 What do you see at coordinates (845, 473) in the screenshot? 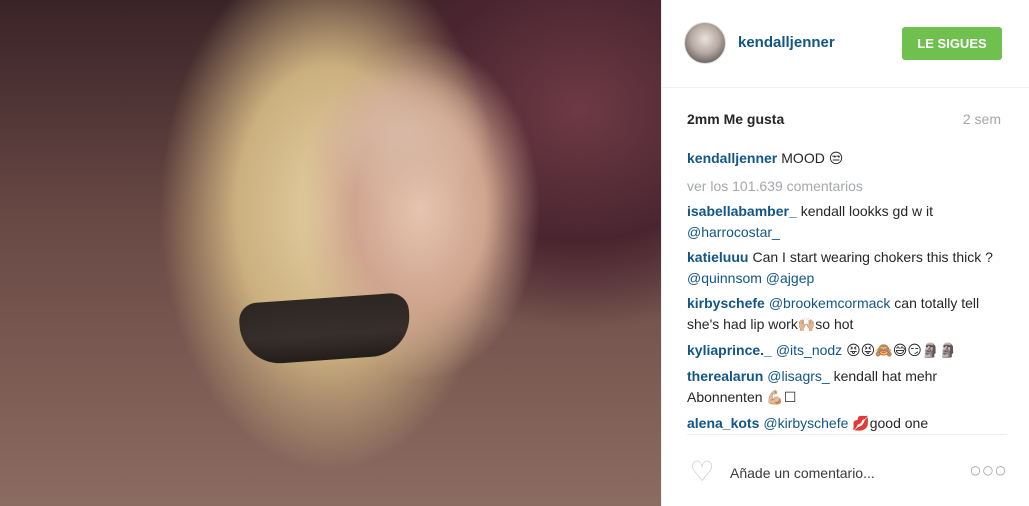
I see `add-comment-input` at bounding box center [845, 473].